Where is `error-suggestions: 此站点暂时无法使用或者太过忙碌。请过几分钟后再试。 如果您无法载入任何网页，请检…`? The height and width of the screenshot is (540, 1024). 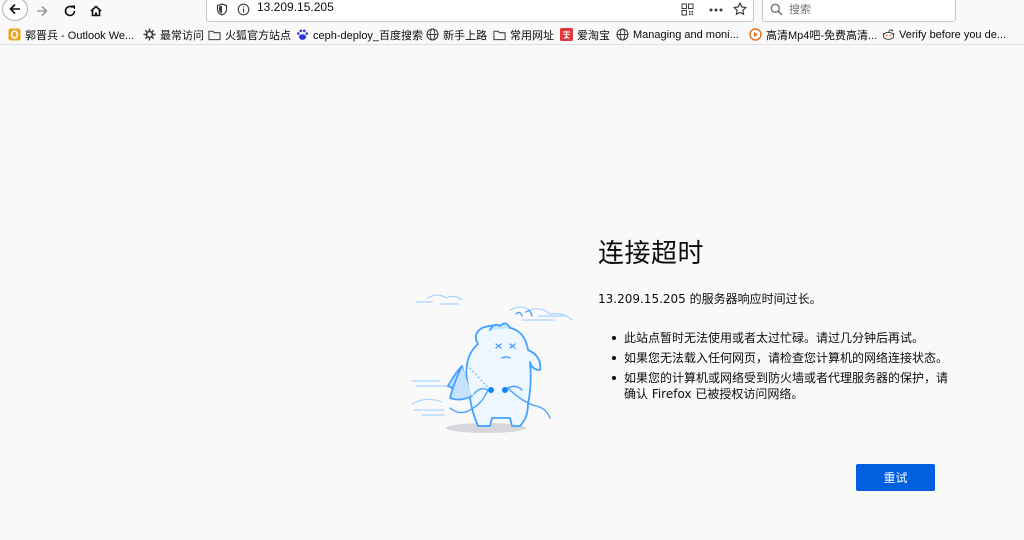
error-suggestions: 此站点暂时无法使用或者太过忙碌。请过几分钟后再试。 如果您无法载入任何网页，请检… is located at coordinates (778, 368).